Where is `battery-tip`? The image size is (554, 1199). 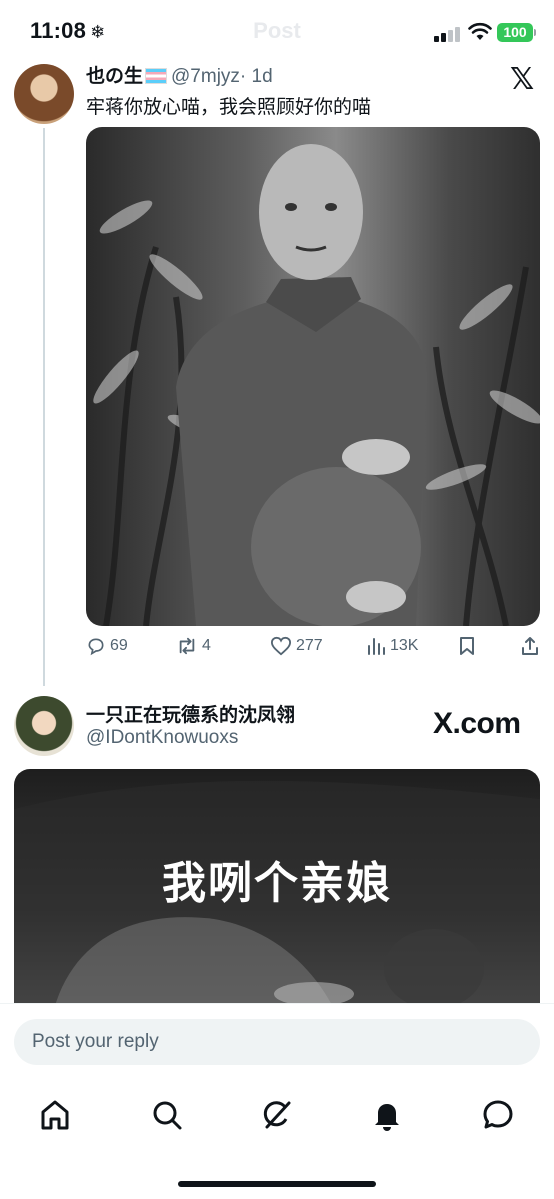
battery-tip is located at coordinates (535, 32).